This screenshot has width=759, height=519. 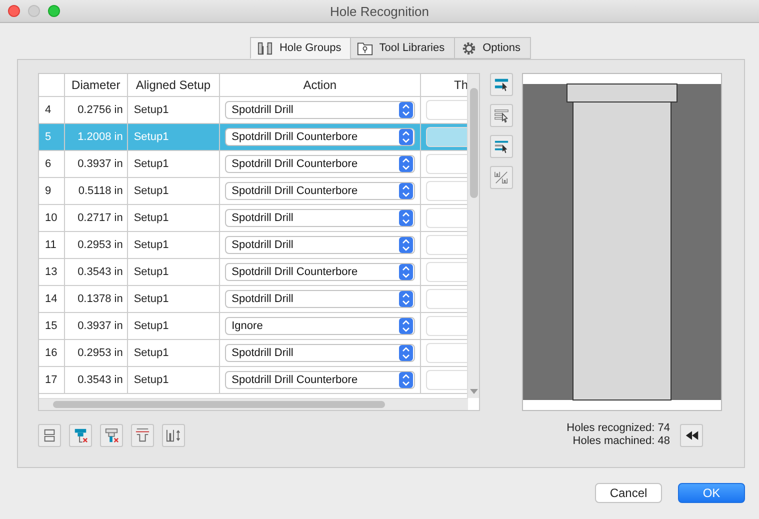 What do you see at coordinates (51, 353) in the screenshot?
I see `table-cell: 16` at bounding box center [51, 353].